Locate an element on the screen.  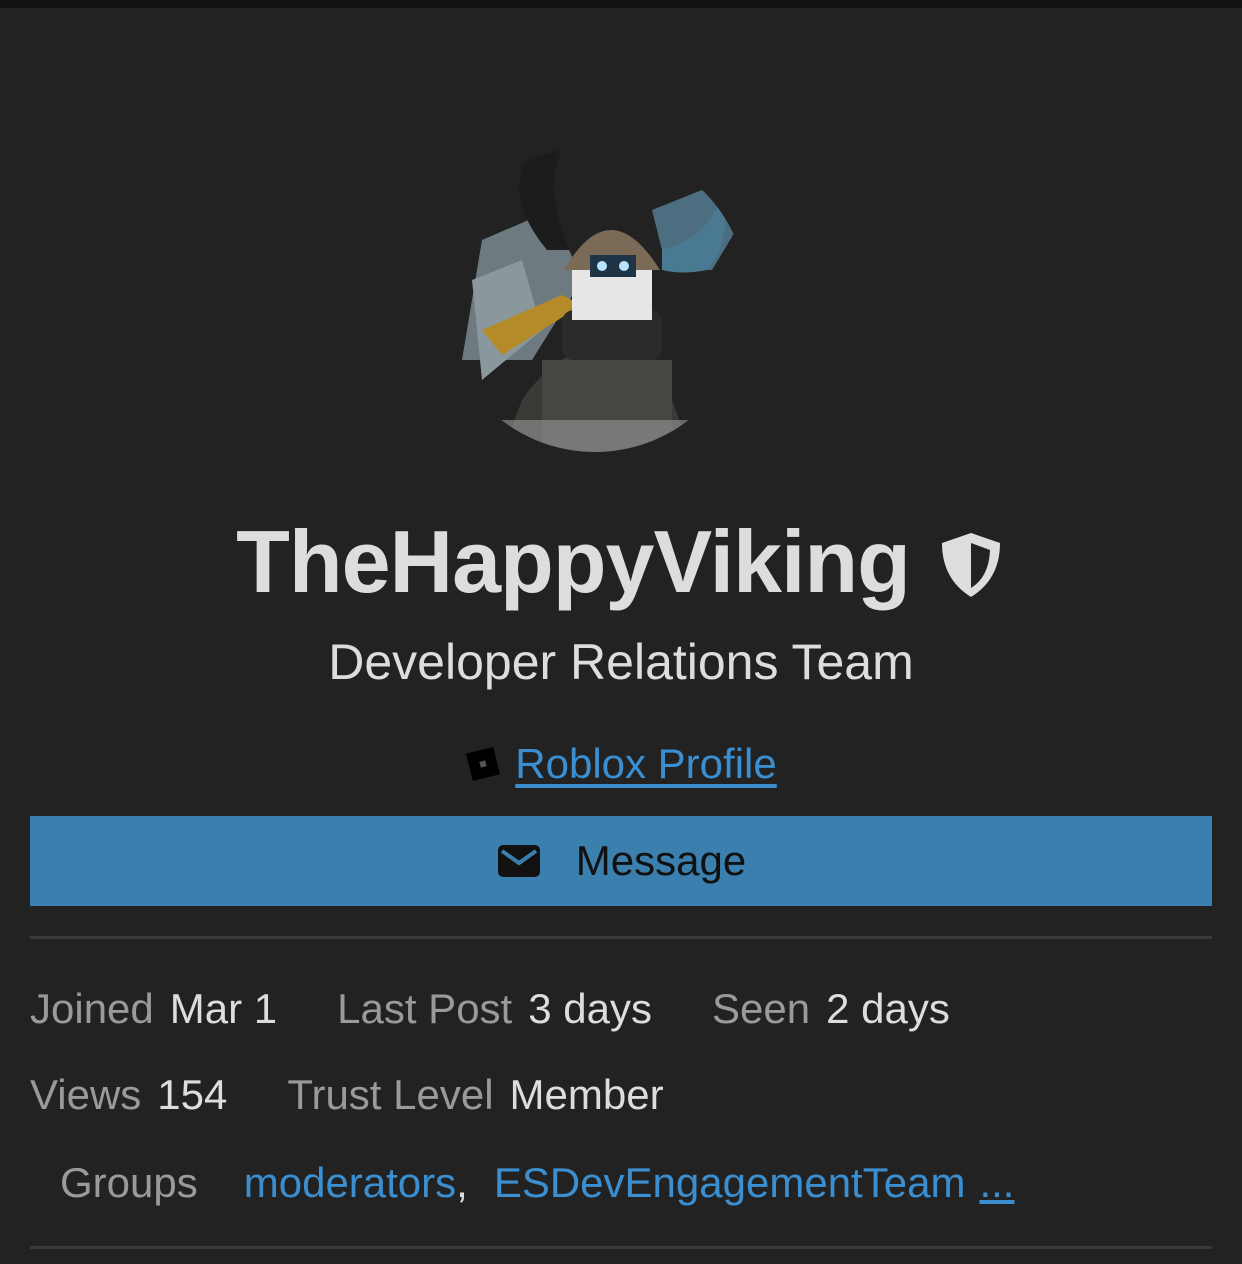
stat-views: Views 154 is located at coordinates (128, 1095).